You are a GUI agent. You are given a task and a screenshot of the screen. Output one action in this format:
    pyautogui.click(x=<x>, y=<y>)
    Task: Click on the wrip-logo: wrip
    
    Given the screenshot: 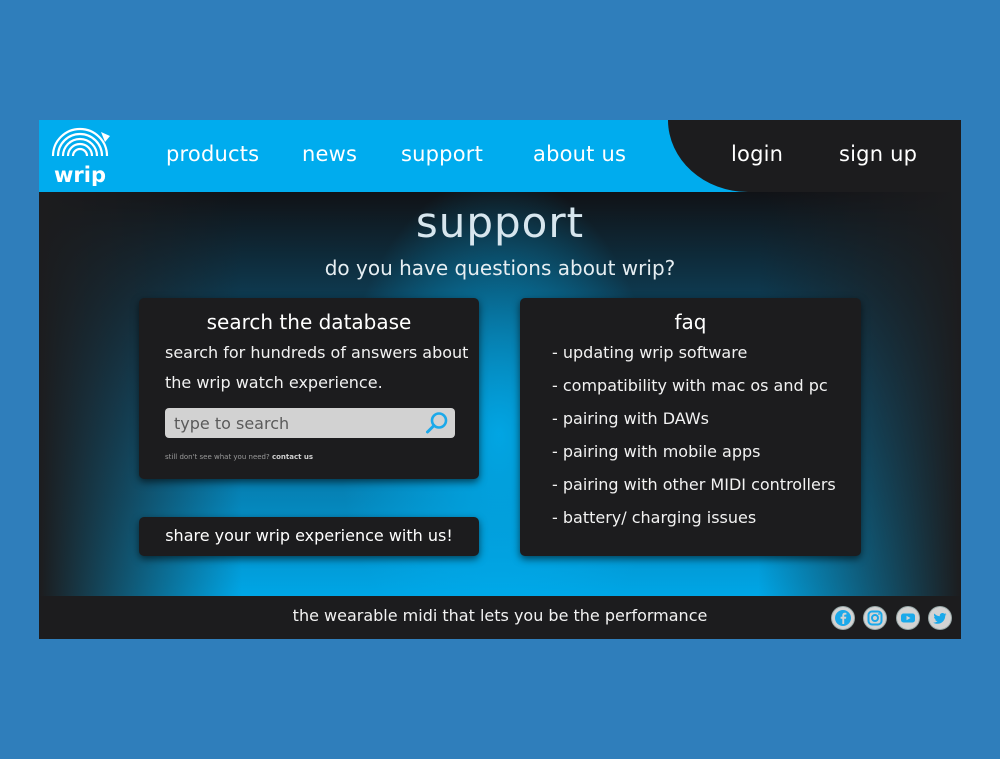 What is the action you would take?
    pyautogui.click(x=80, y=156)
    